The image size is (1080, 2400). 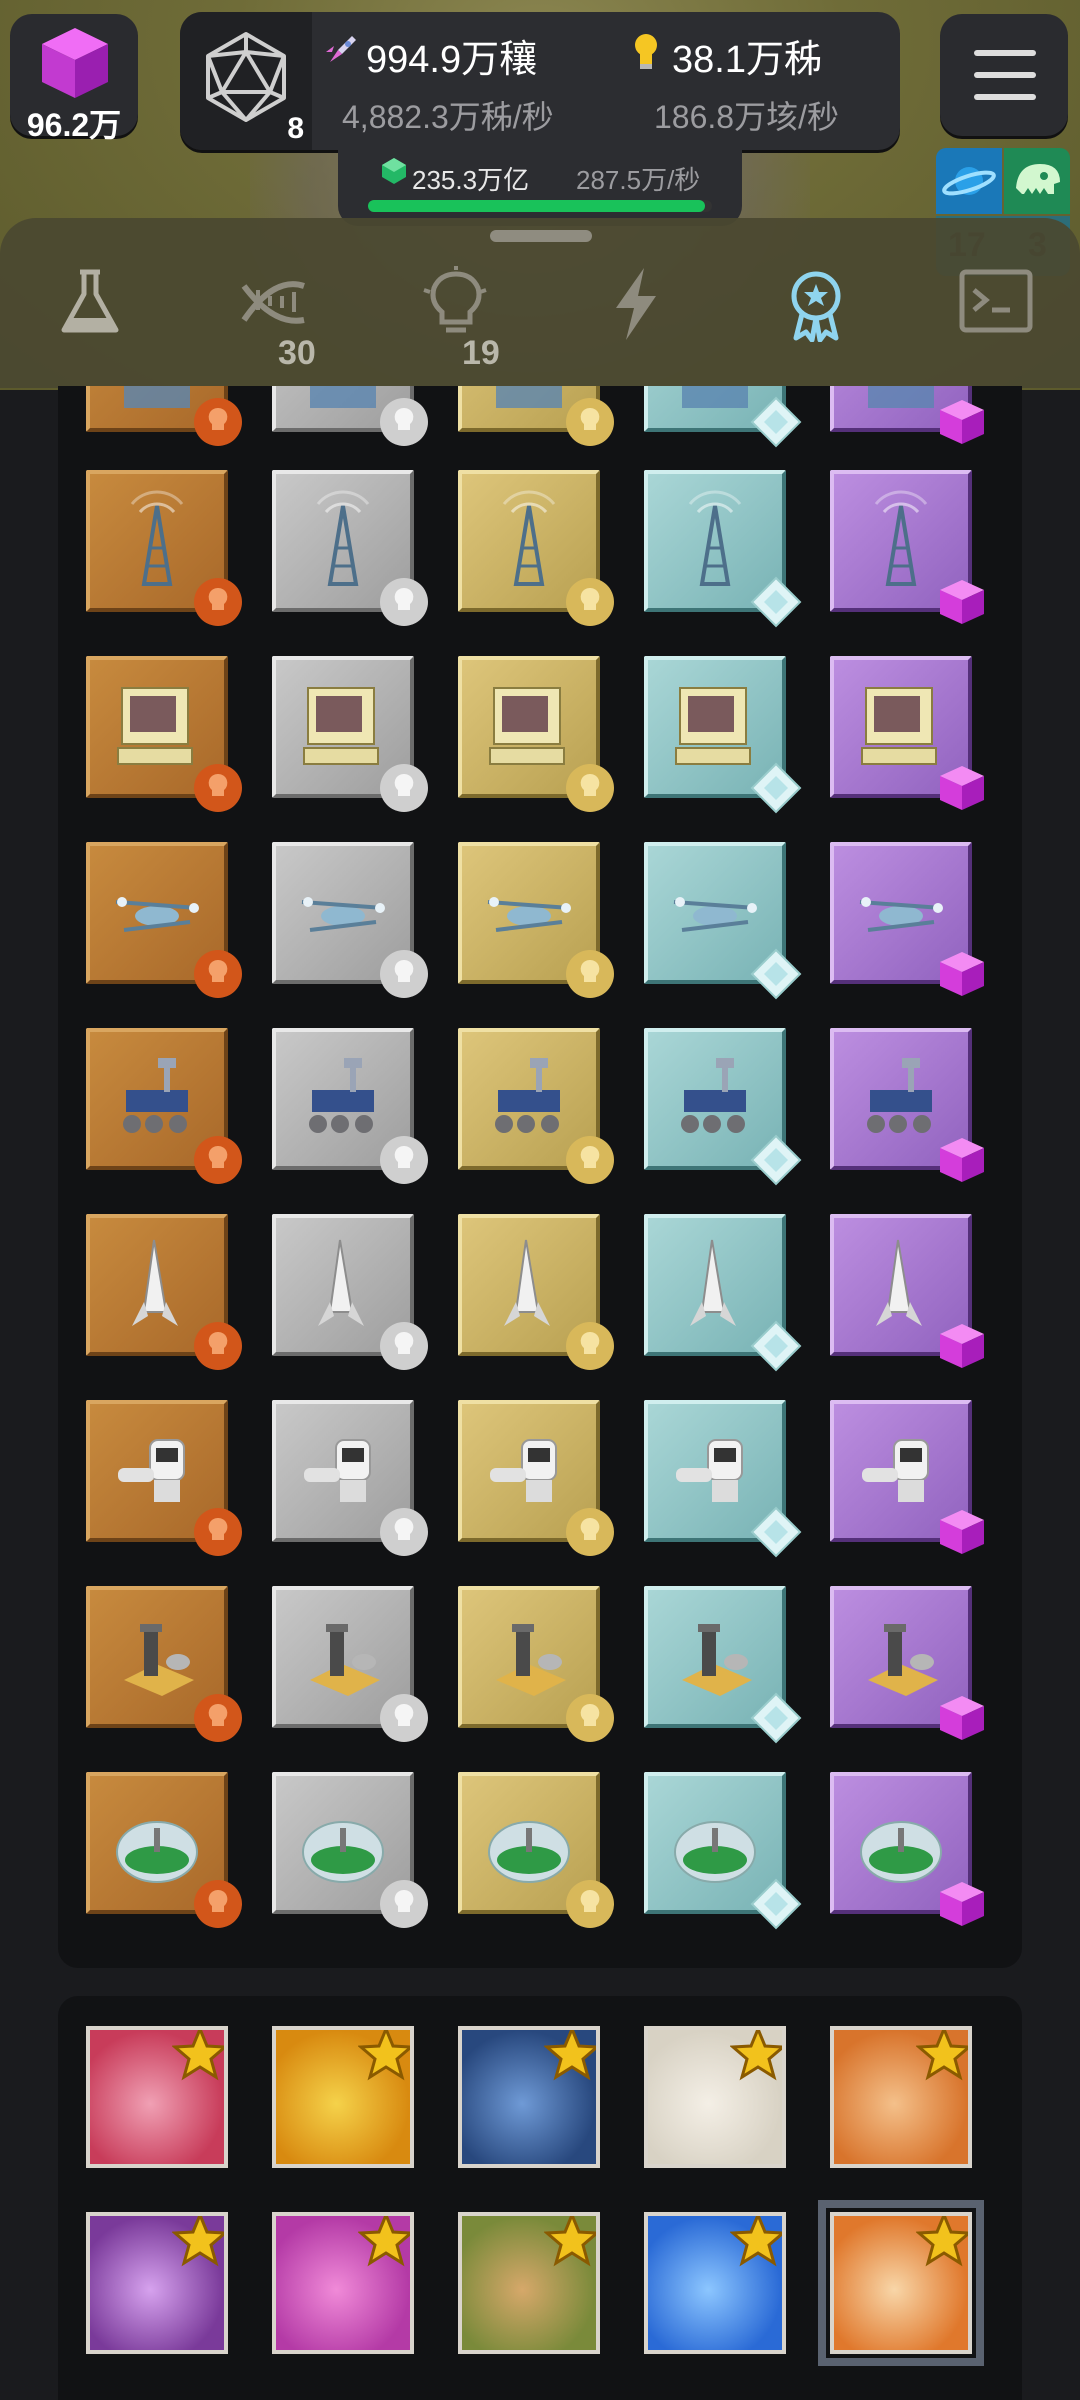 What do you see at coordinates (350, 734) in the screenshot?
I see `silver-computer-tile` at bounding box center [350, 734].